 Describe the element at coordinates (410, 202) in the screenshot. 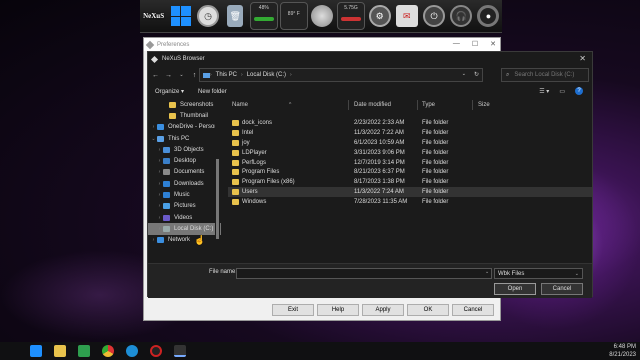

I see `file-row: Windows 7/28/2023 11:35 AM File folder` at that location.